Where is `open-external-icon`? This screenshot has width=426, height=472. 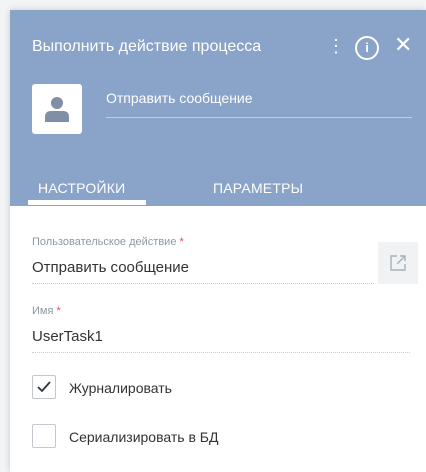 open-external-icon is located at coordinates (398, 263).